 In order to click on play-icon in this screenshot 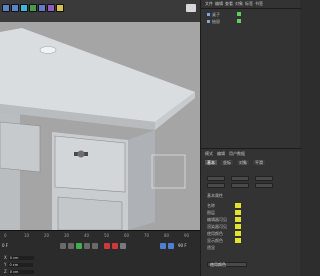, I will do `click(79, 246)`.